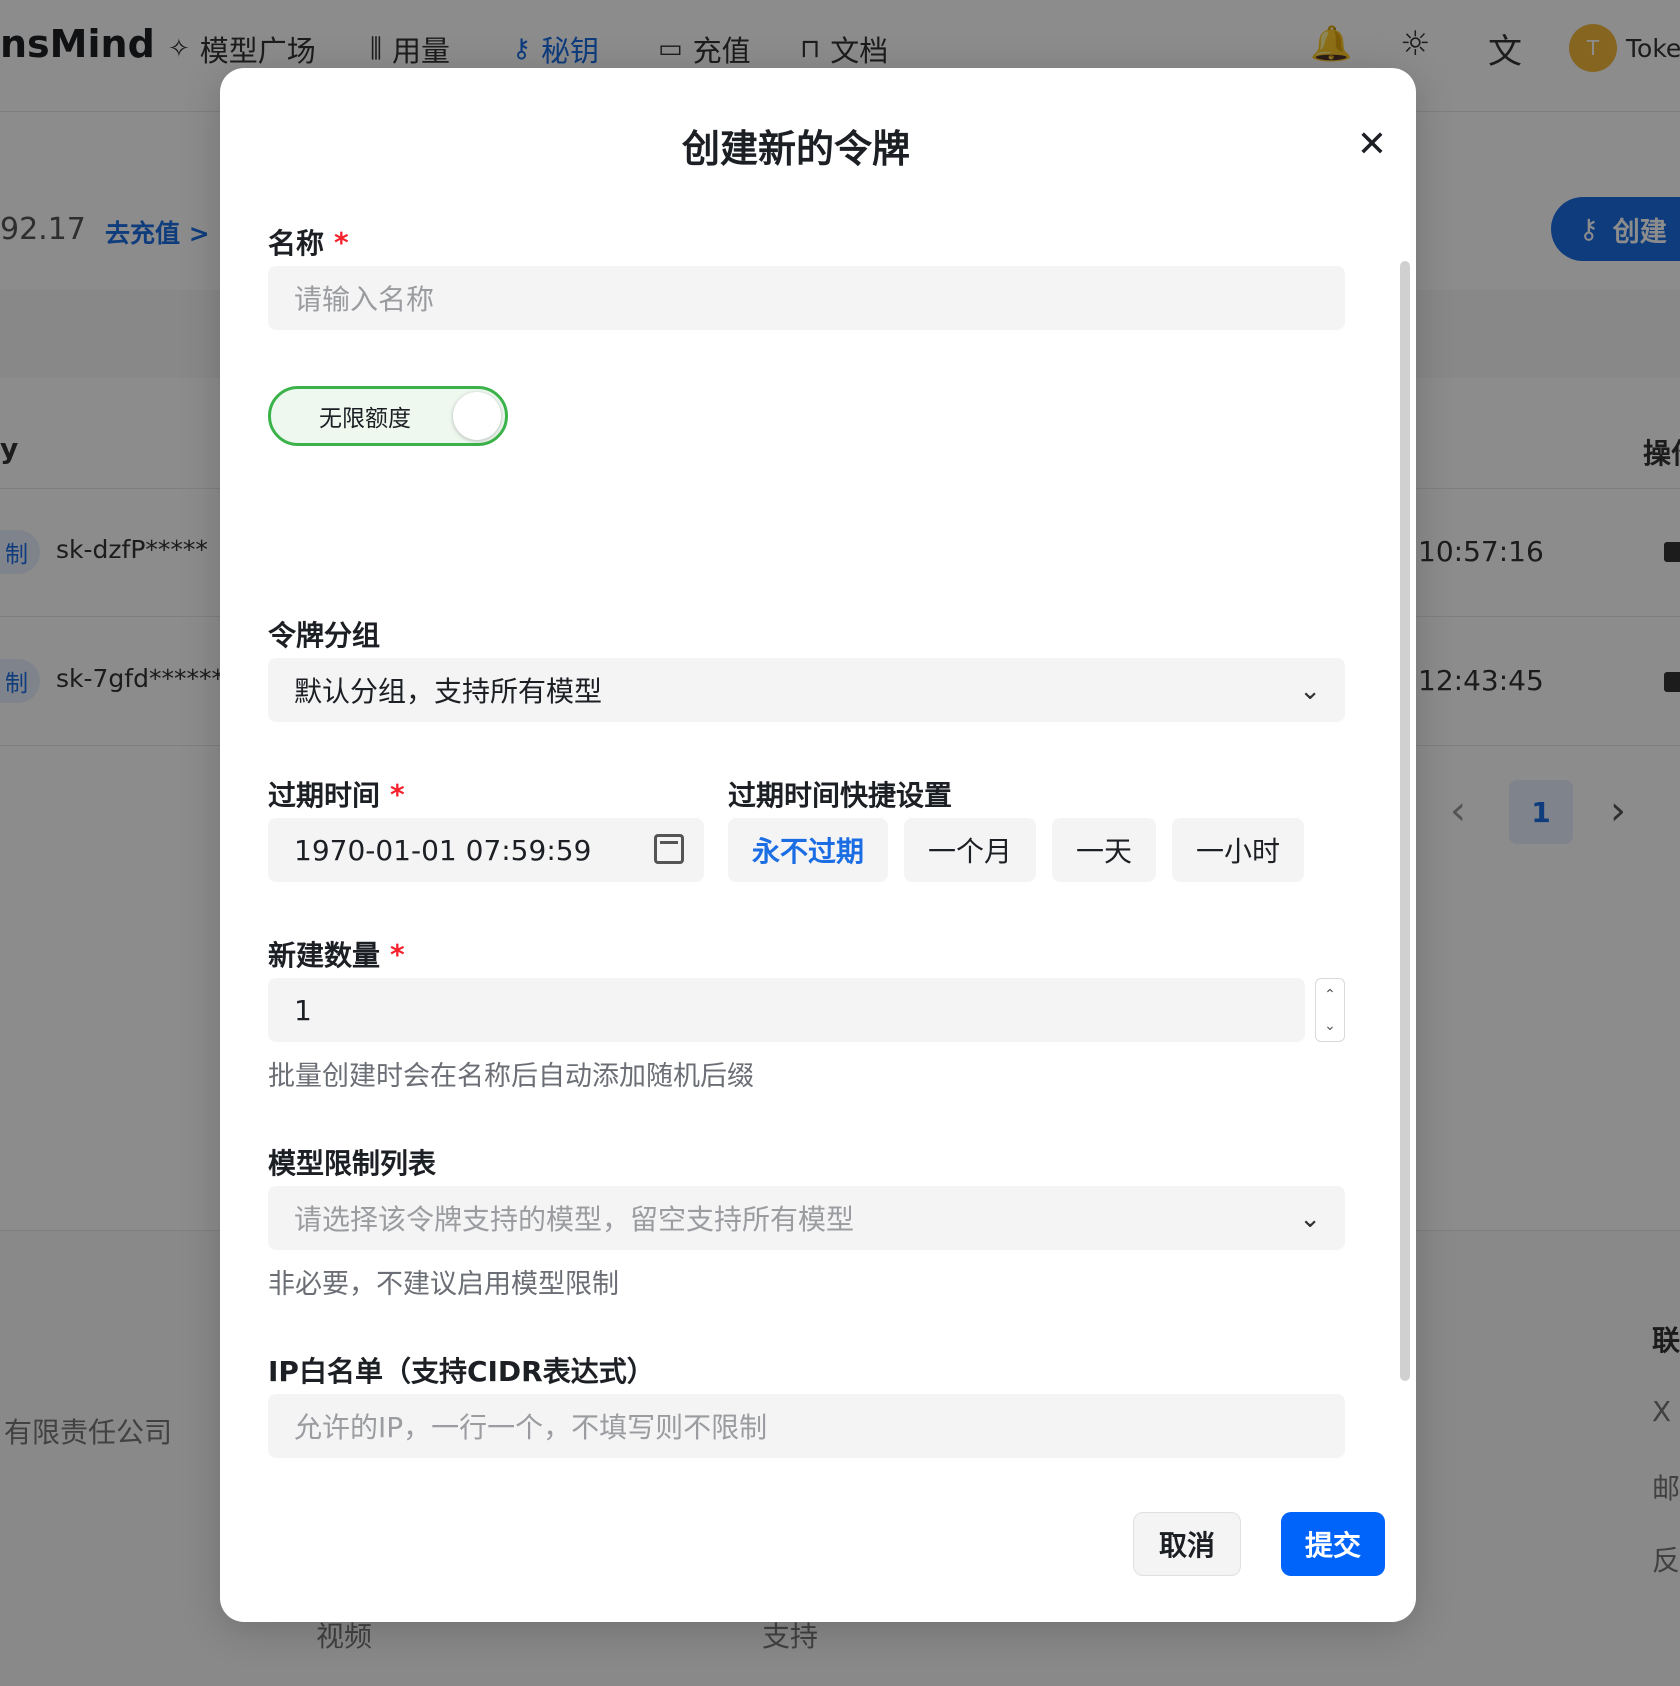  I want to click on name-label-text: 名称, so click(296, 243).